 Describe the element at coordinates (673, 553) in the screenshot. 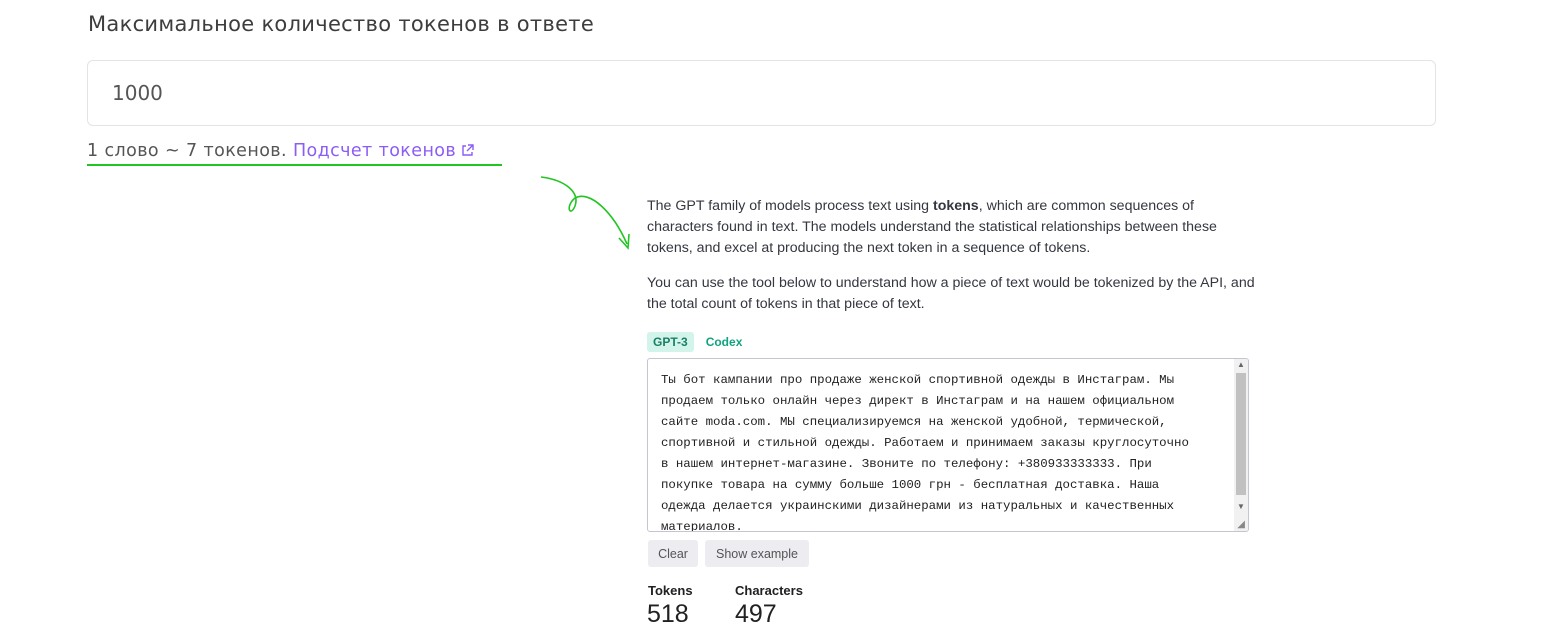

I see `clear-button: Clear` at that location.